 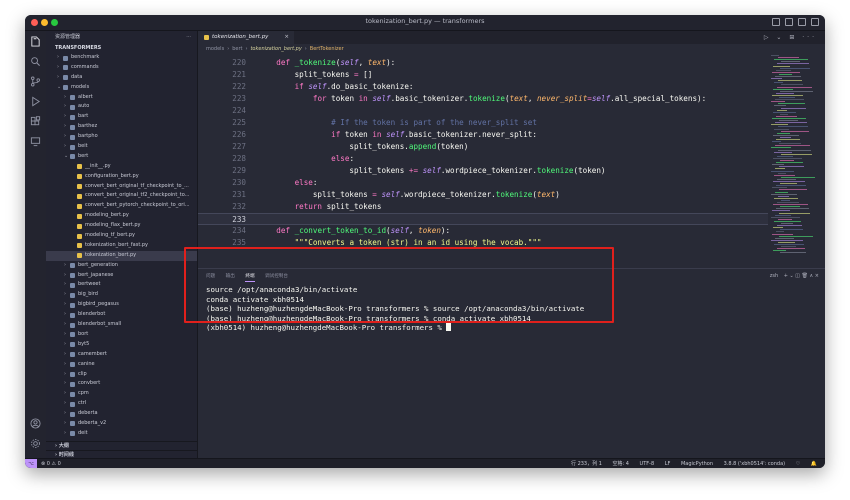 I want to click on explorer-more-icon: ···, so click(x=188, y=37).